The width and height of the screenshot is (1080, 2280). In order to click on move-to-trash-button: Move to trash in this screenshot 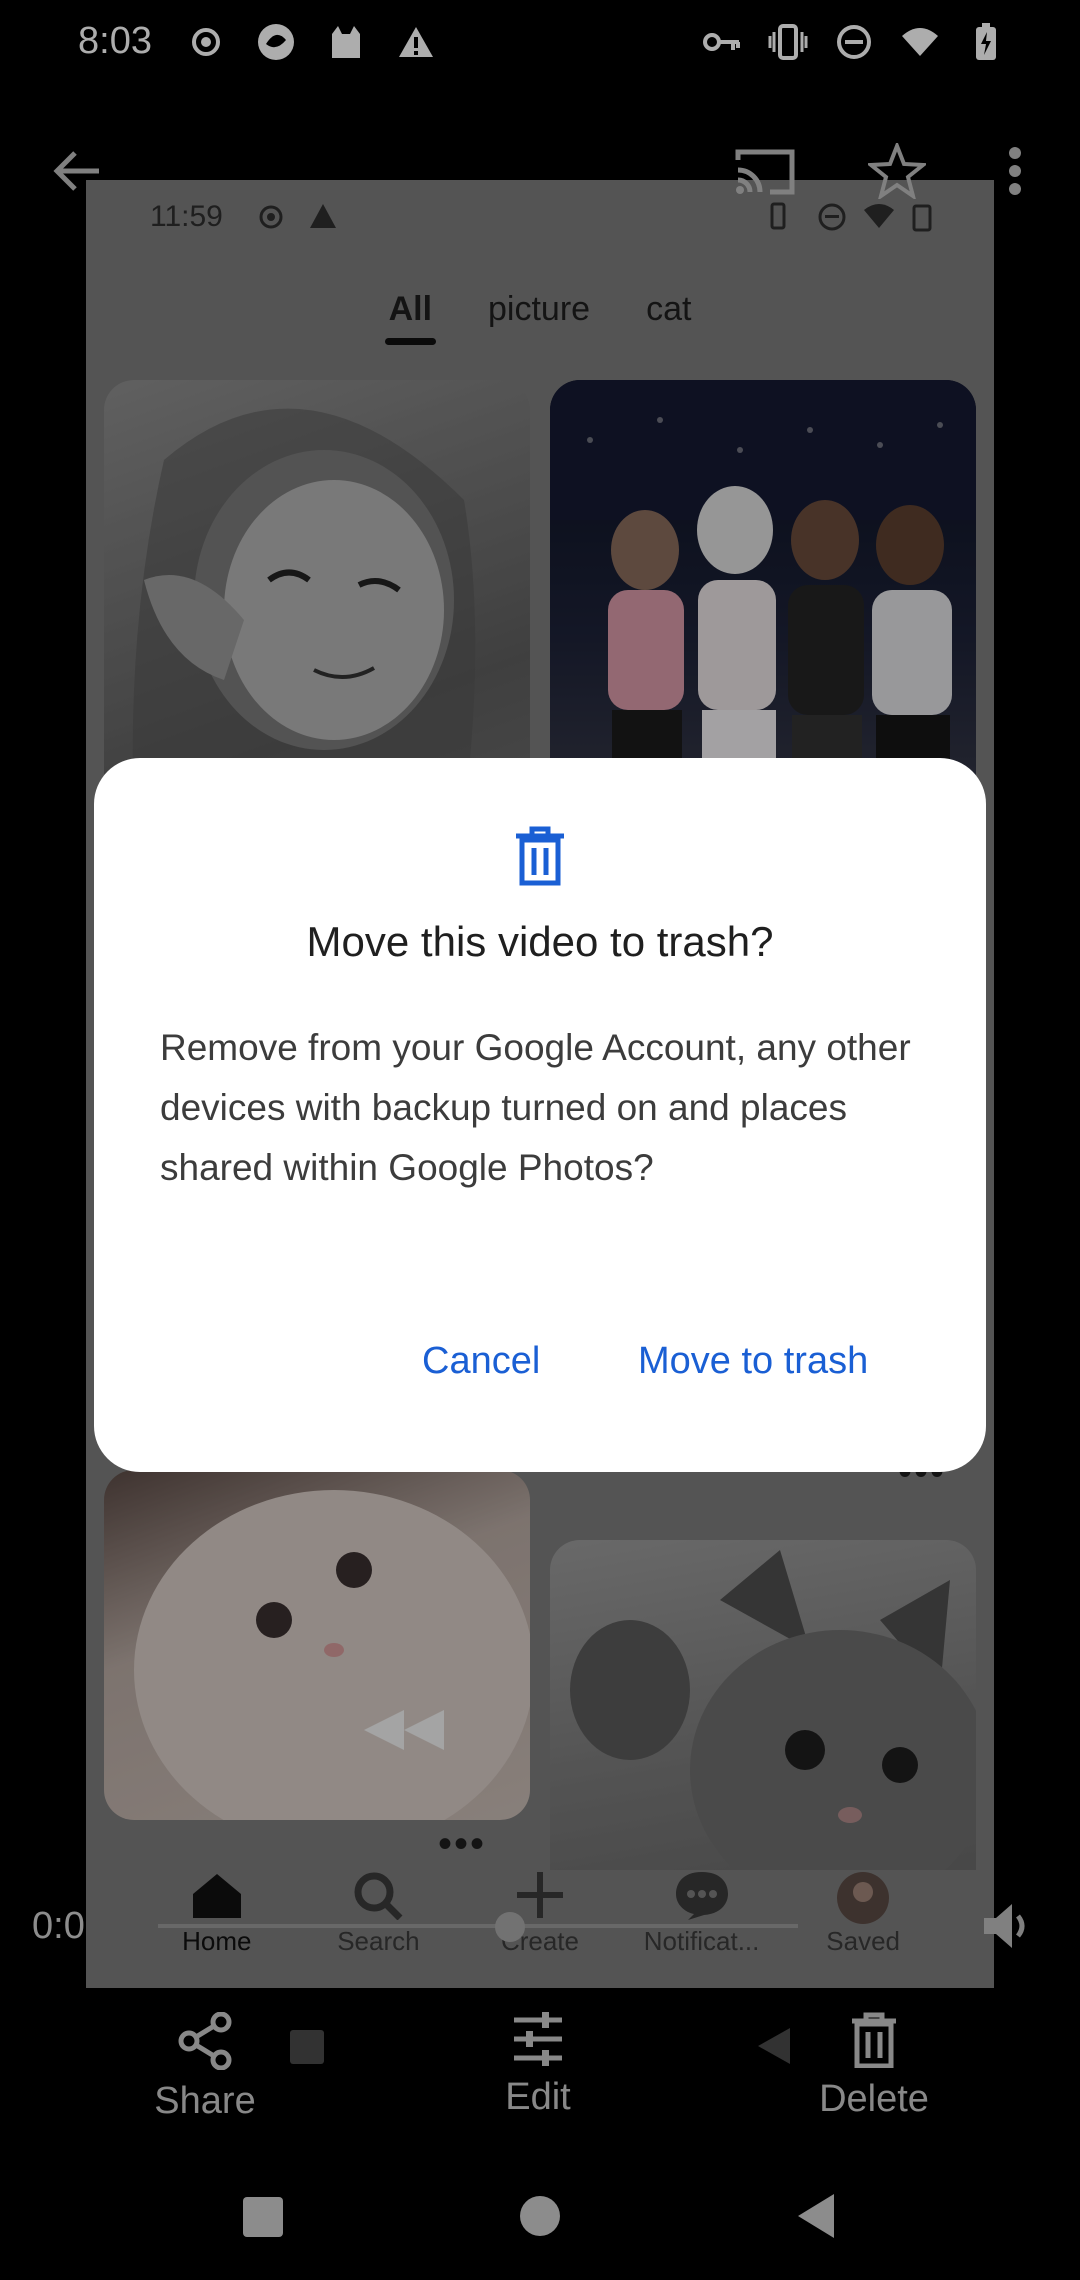, I will do `click(753, 1361)`.